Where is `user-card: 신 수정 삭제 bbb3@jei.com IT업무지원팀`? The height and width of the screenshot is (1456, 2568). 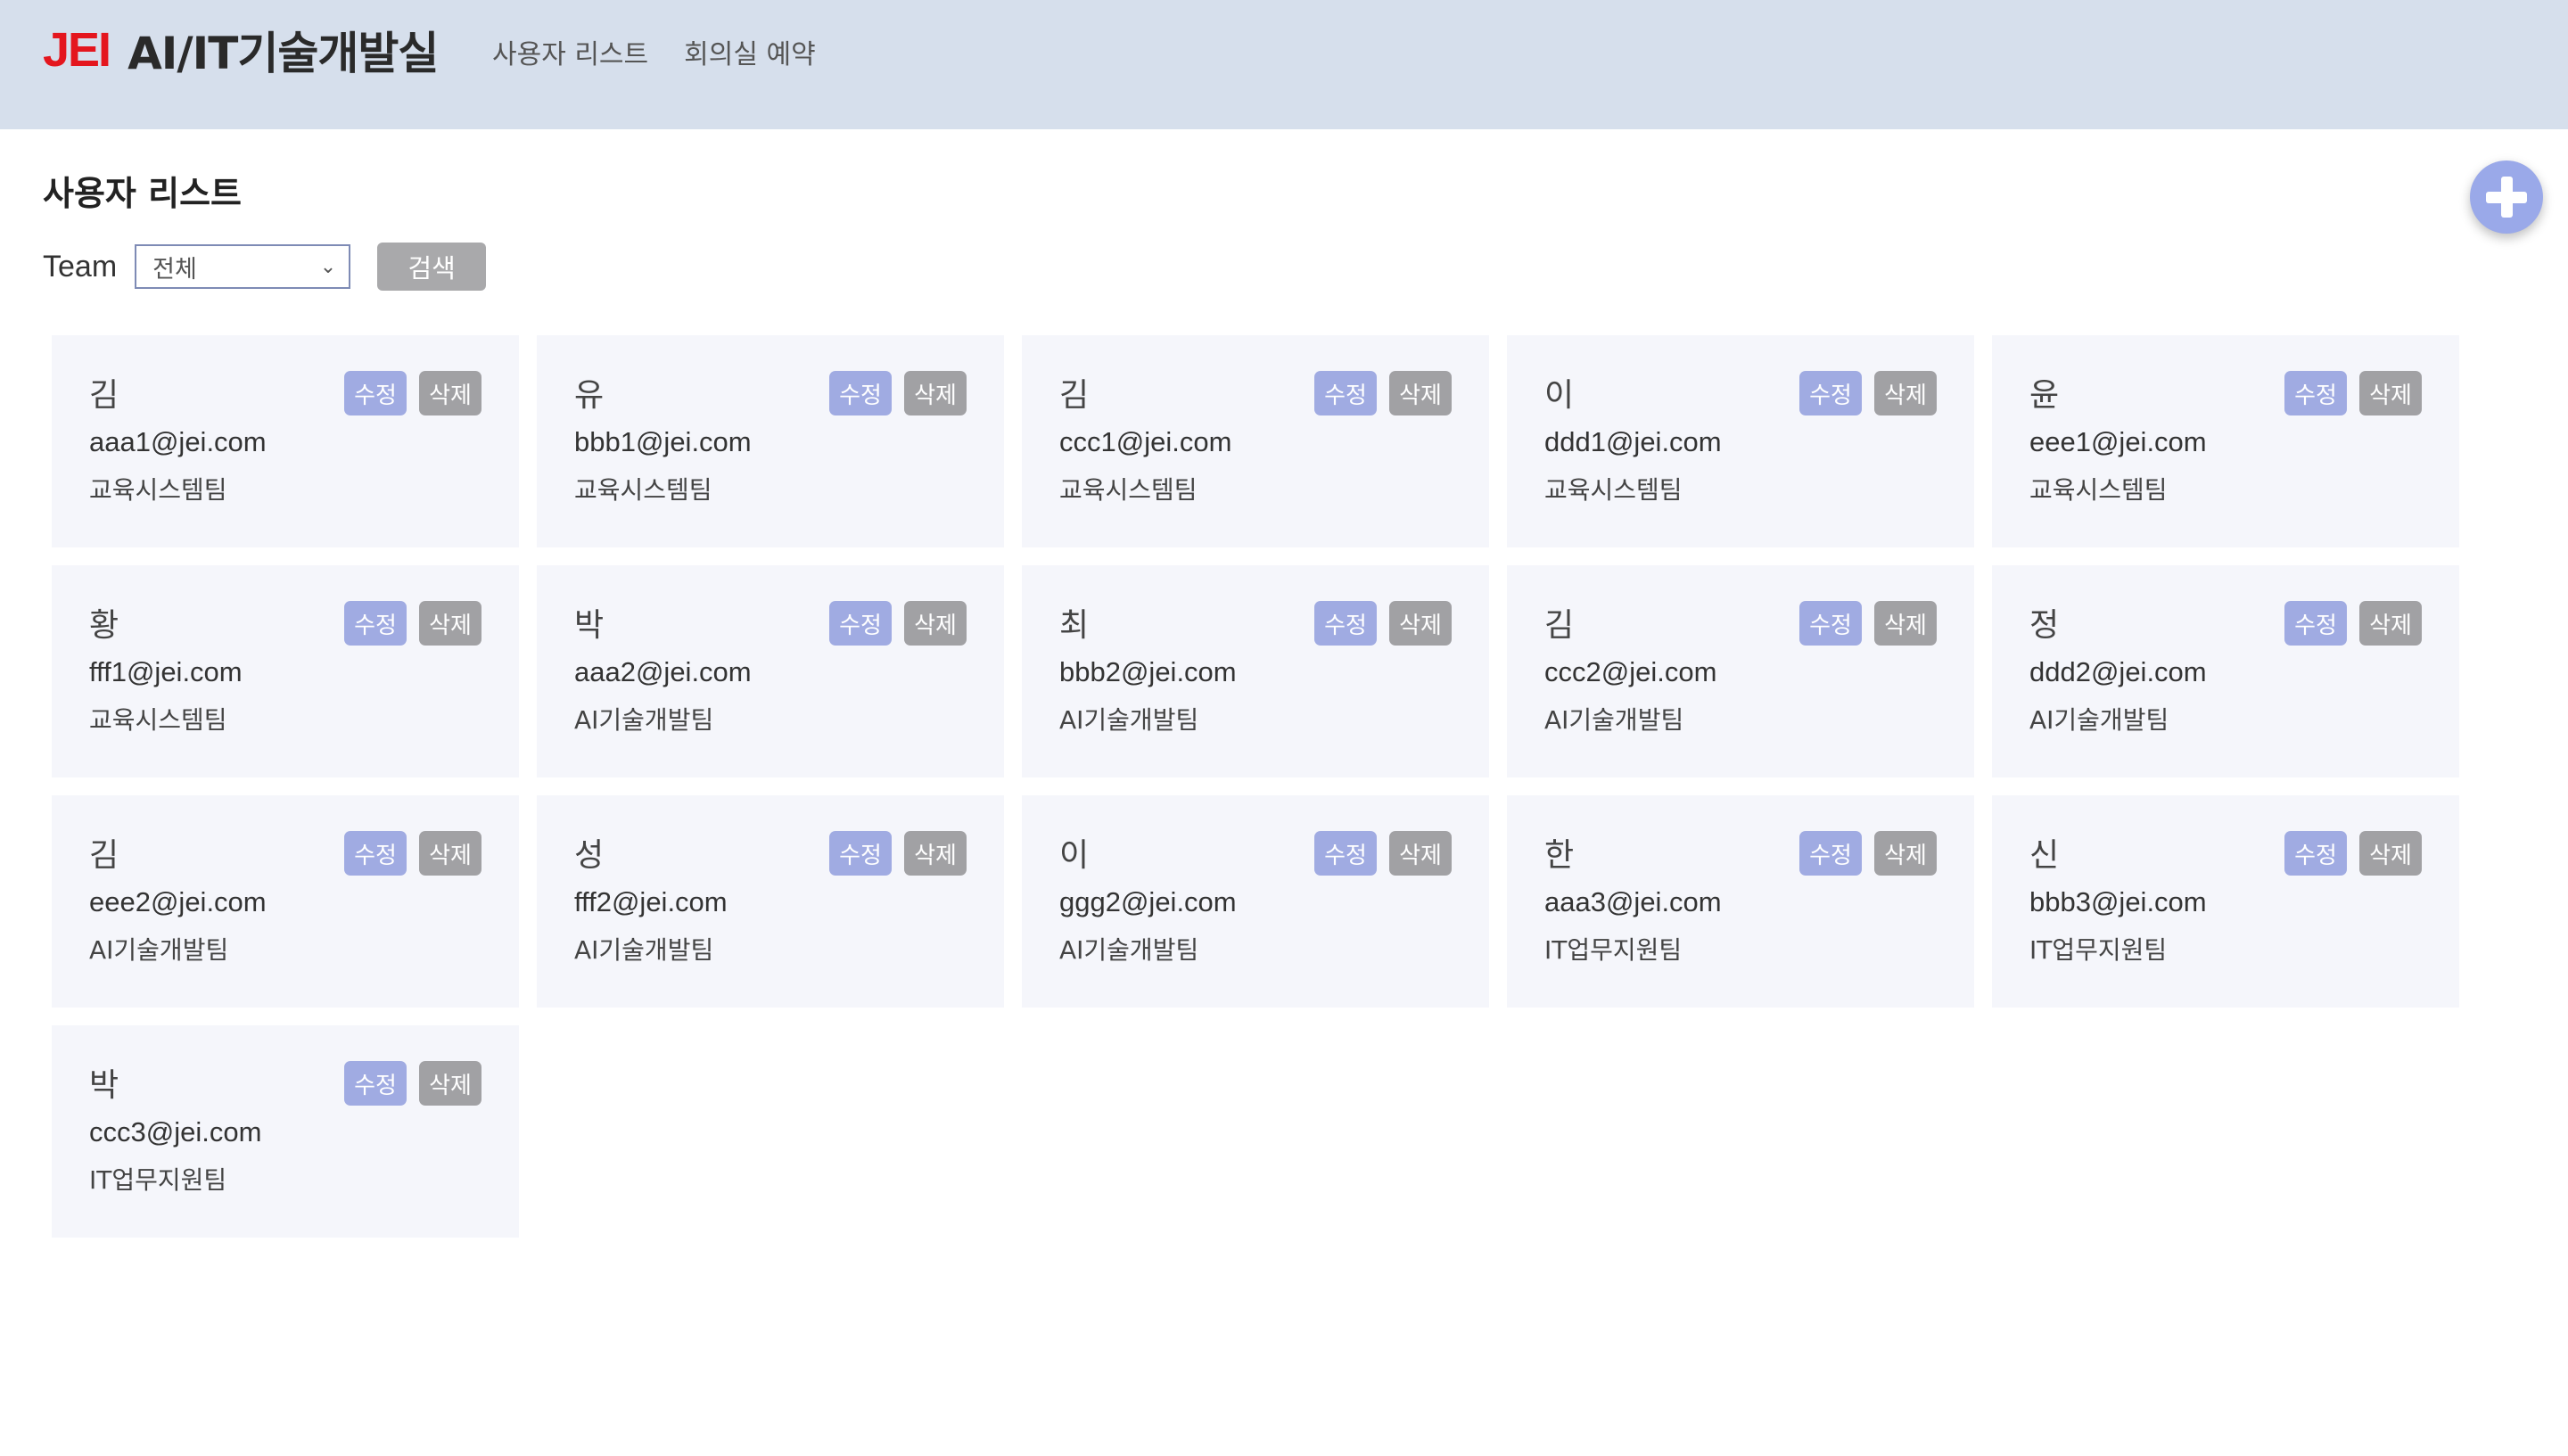
user-card: 신 수정 삭제 bbb3@jei.com IT업무지원팀 is located at coordinates (2225, 901).